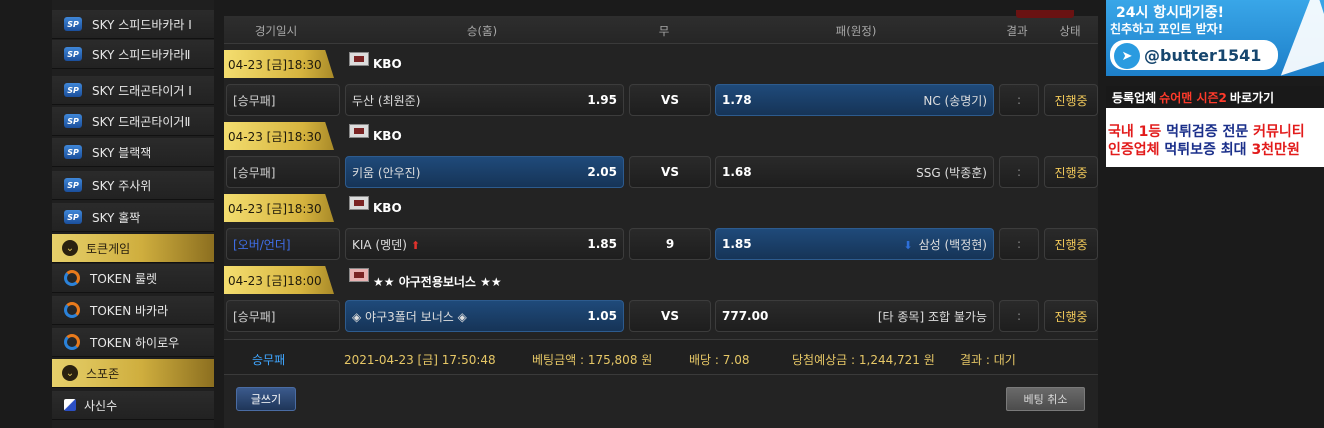 The width and height of the screenshot is (1324, 428). I want to click on sidebar-item: TOKEN 룰렛, so click(133, 278).